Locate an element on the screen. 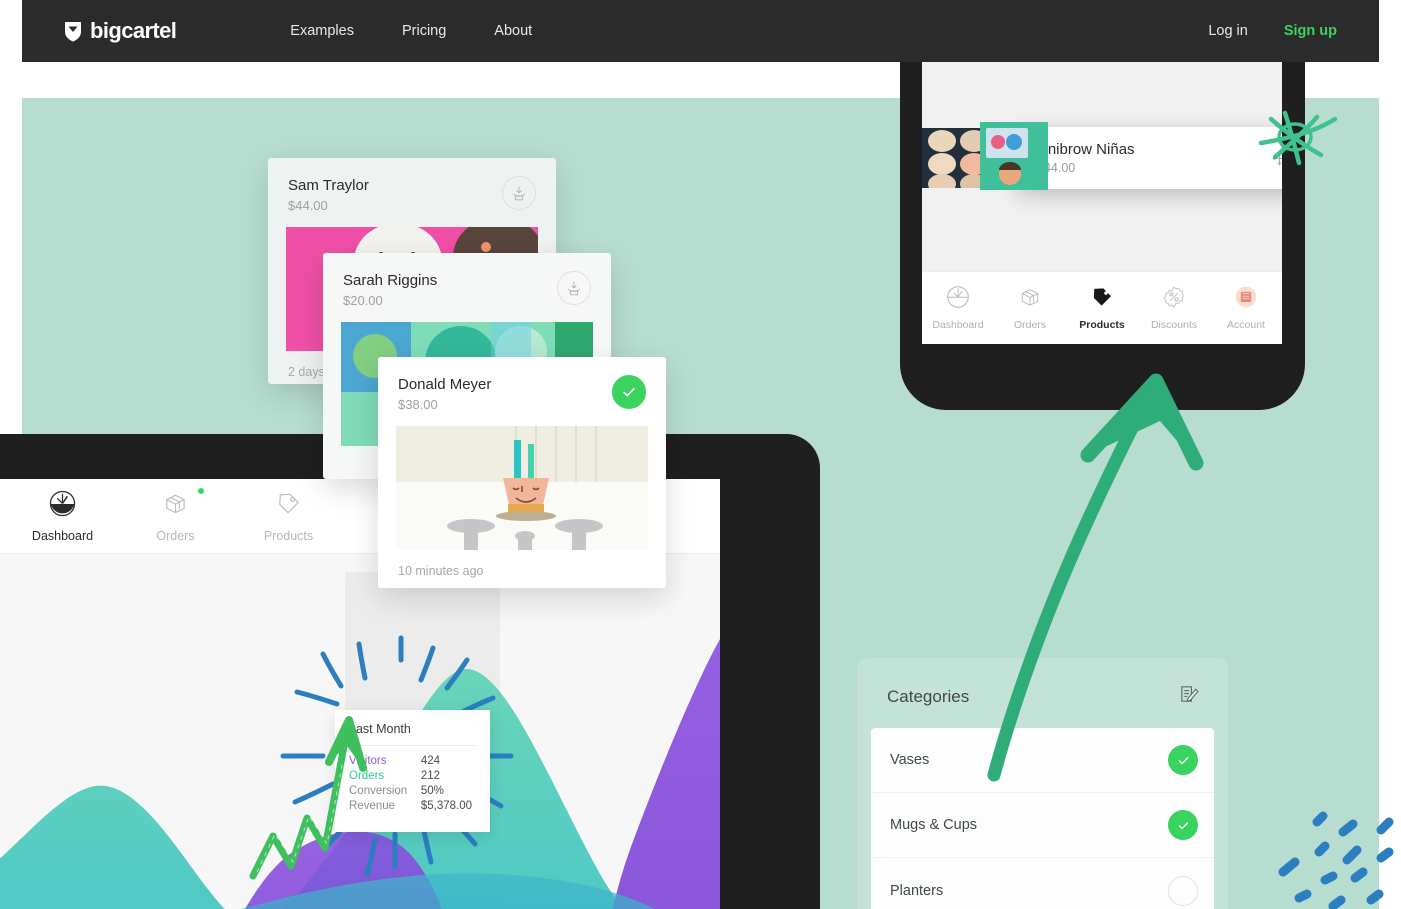  category-label: Planters is located at coordinates (917, 890).